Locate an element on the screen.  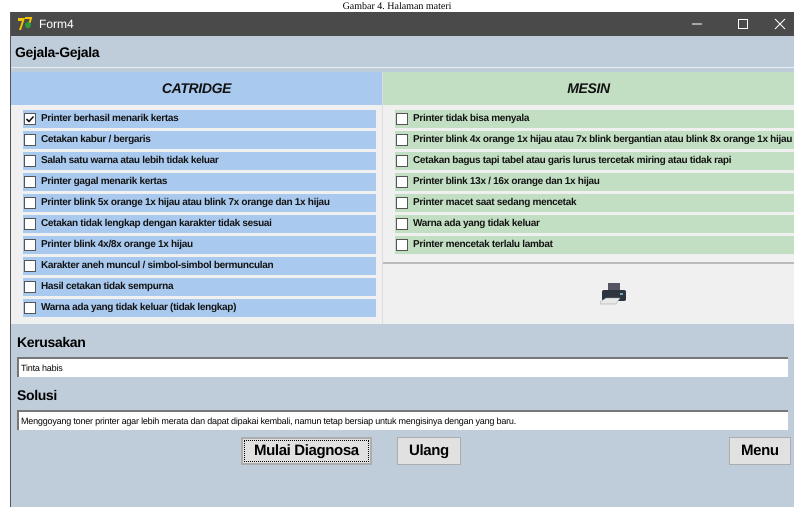
symptom-checkbox: Karakter aneh muncul / simbol-simbol bermunculan is located at coordinates (199, 266).